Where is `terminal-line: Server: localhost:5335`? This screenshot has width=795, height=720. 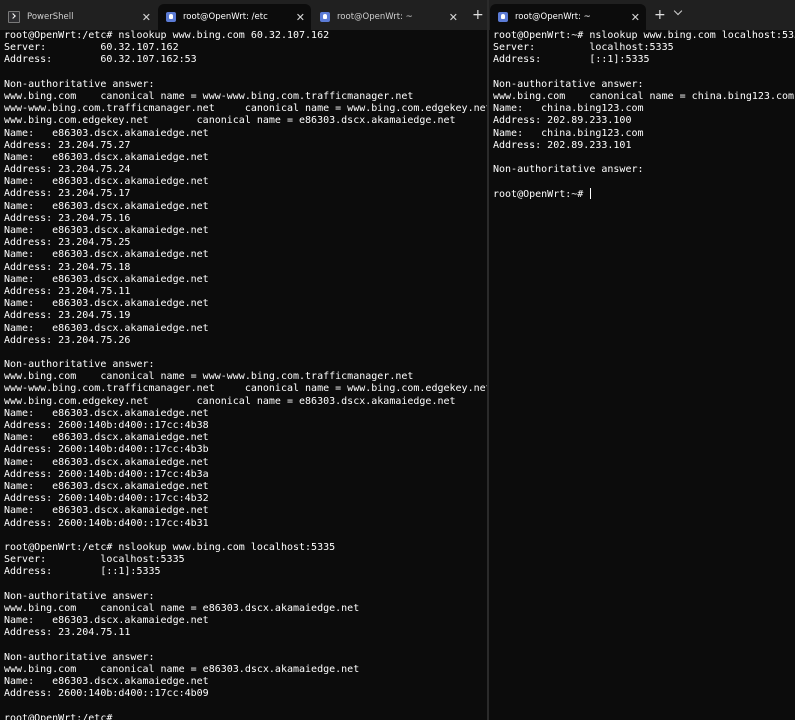 terminal-line: Server: localhost:5335 is located at coordinates (644, 48).